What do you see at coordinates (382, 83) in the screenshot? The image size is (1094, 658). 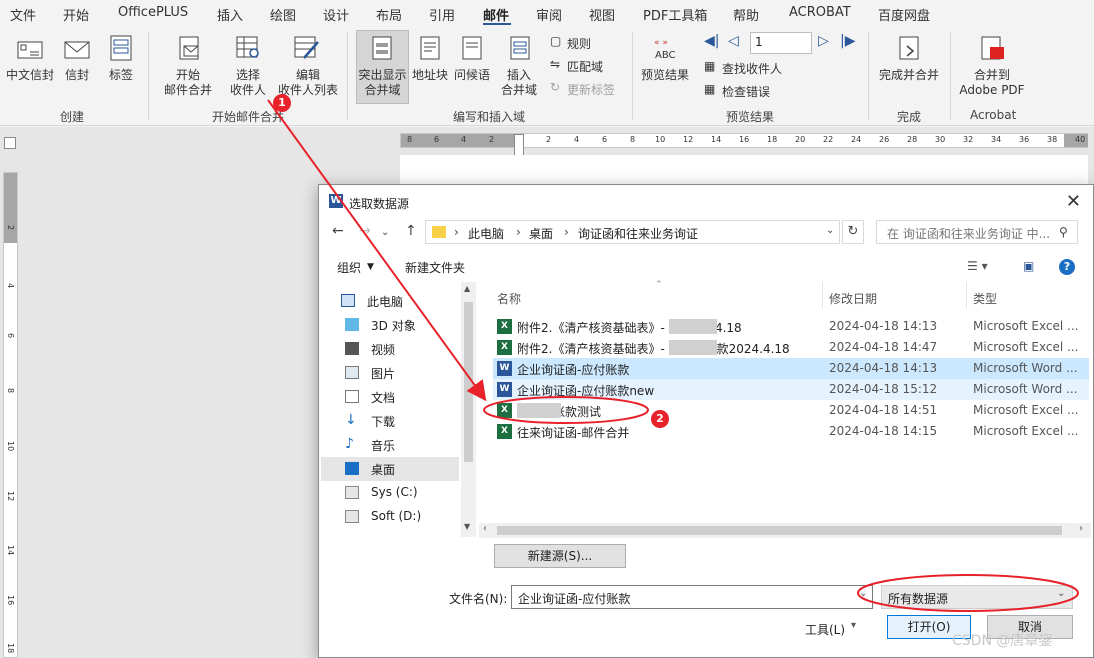 I see `highlight-merge-fields-button: 突出显示 合并域` at bounding box center [382, 83].